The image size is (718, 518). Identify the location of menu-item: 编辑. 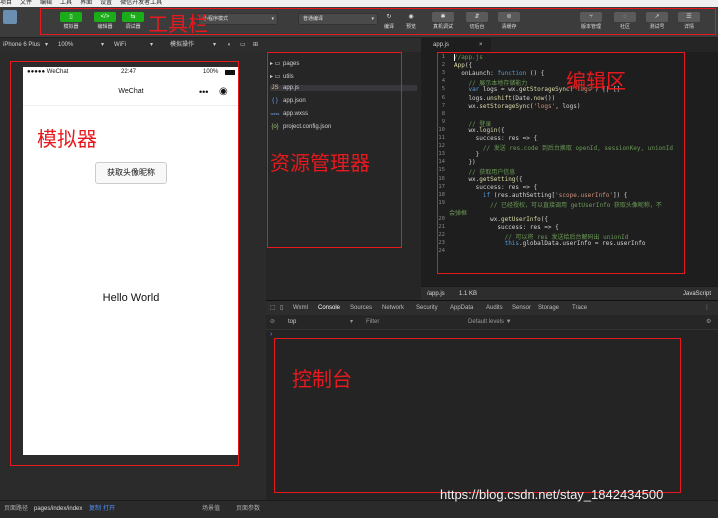
(46, 3).